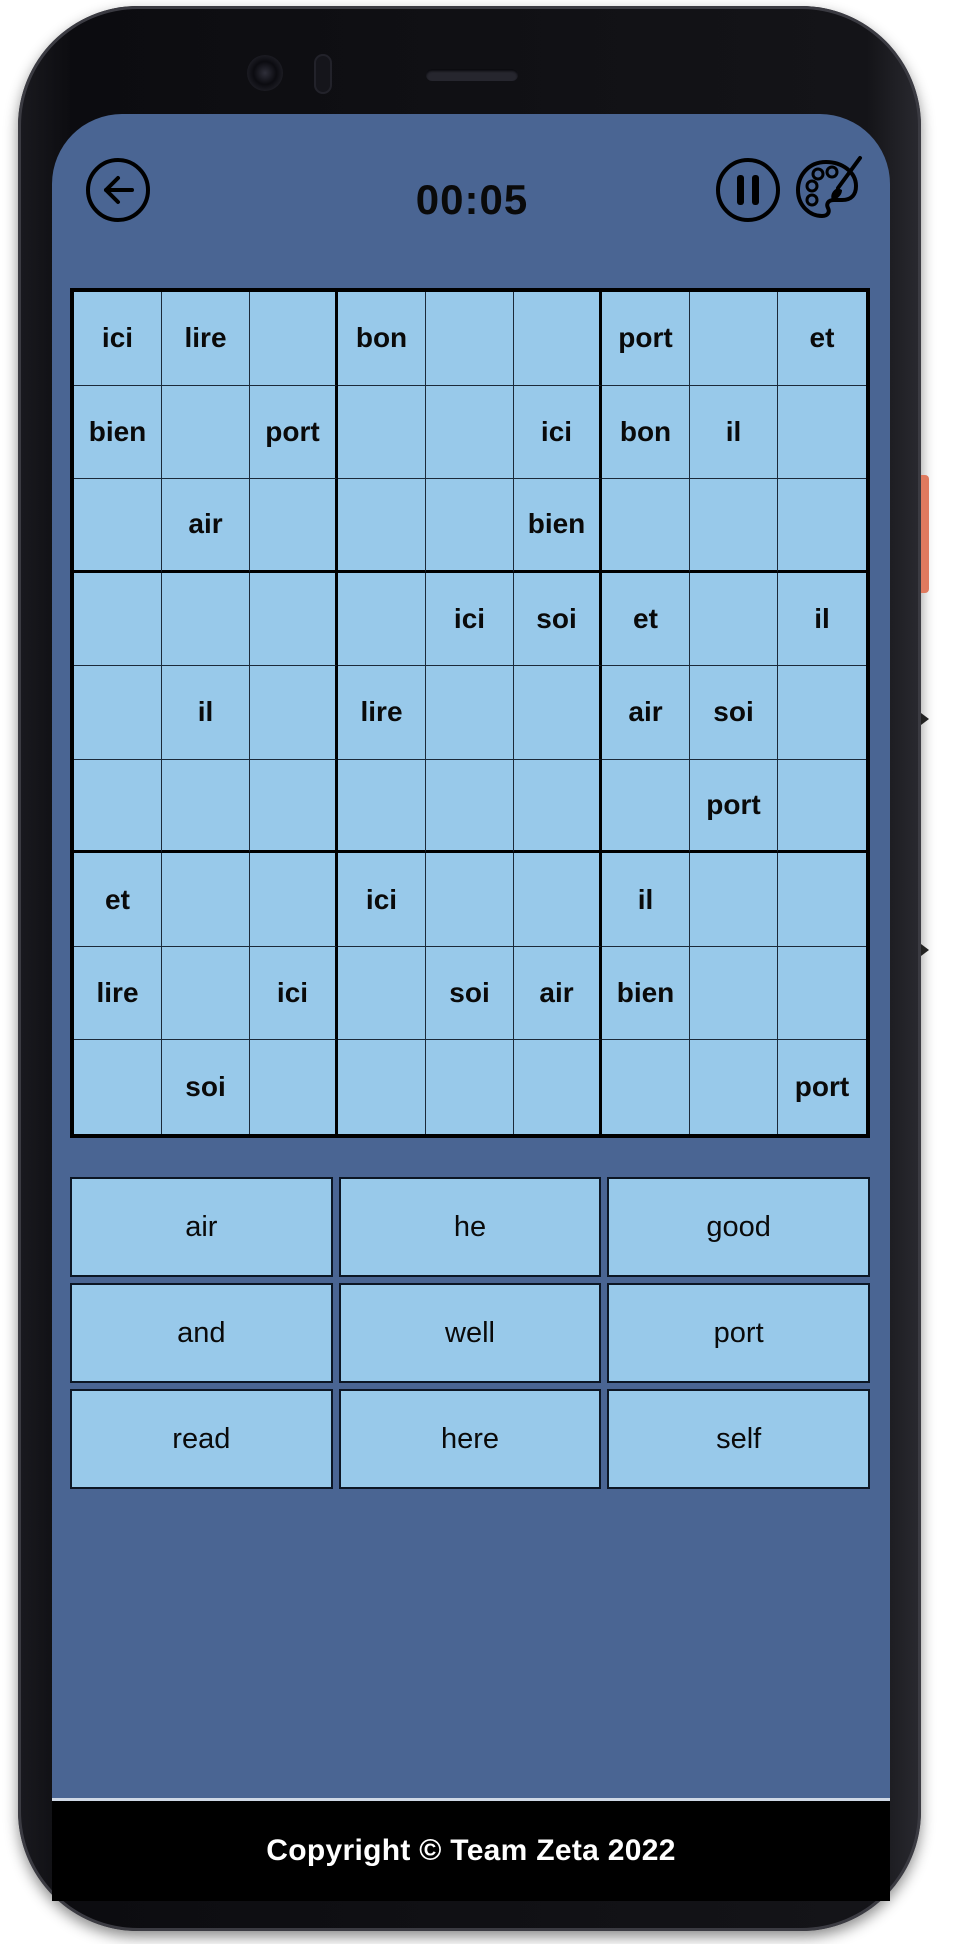 The height and width of the screenshot is (1944, 963). I want to click on back-button, so click(118, 190).